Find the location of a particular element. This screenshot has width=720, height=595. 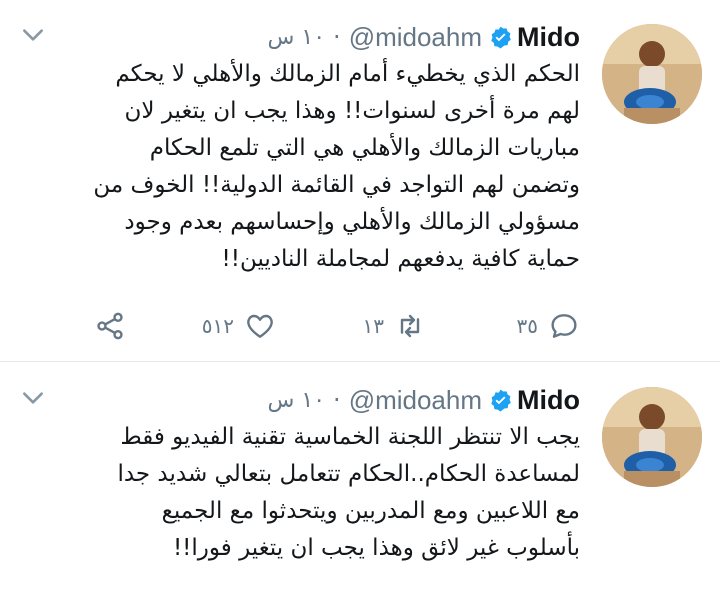

tweet-text-line: بأسلوب غير لائق وهذا يجب ان يتغير فورا!! is located at coordinates (376, 548).